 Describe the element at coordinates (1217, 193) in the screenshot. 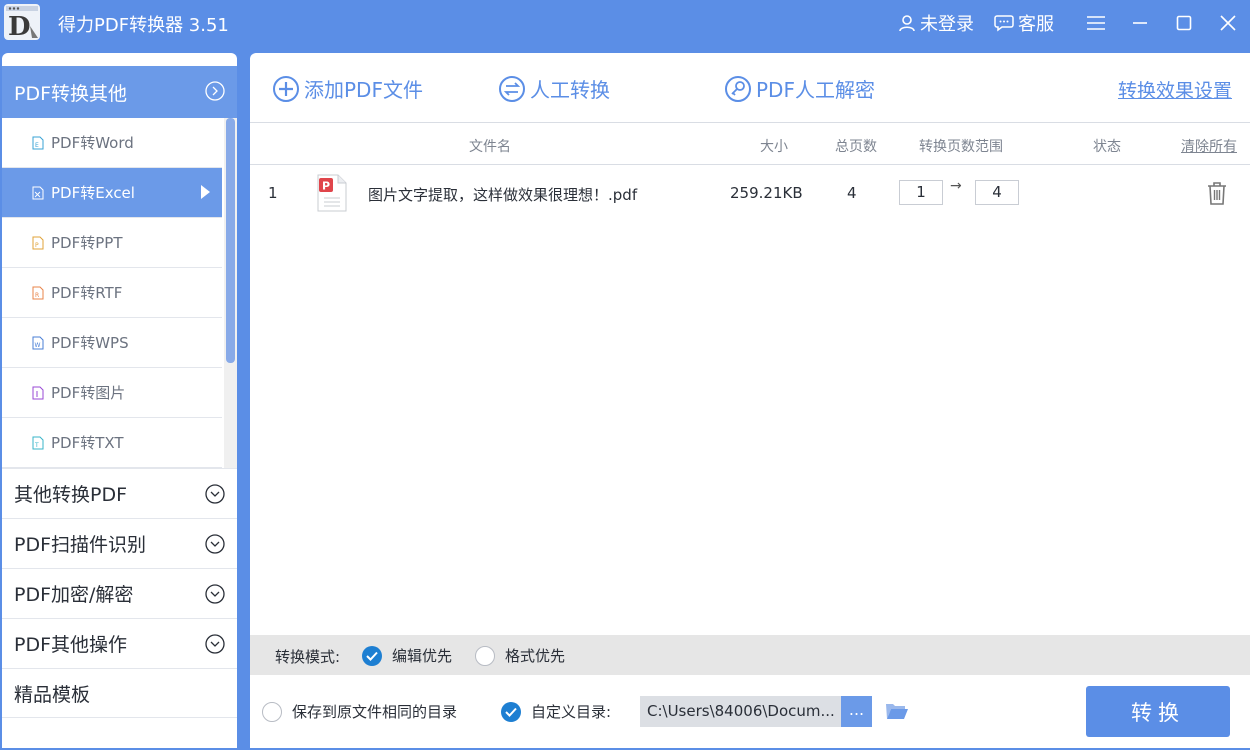

I see `trash-icon` at that location.